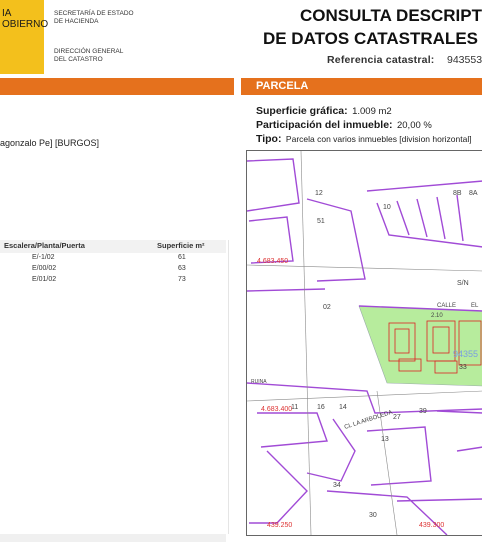 The image size is (482, 542). Describe the element at coordinates (181, 245) in the screenshot. I see `col-header-superficie: Superficie m²` at that location.